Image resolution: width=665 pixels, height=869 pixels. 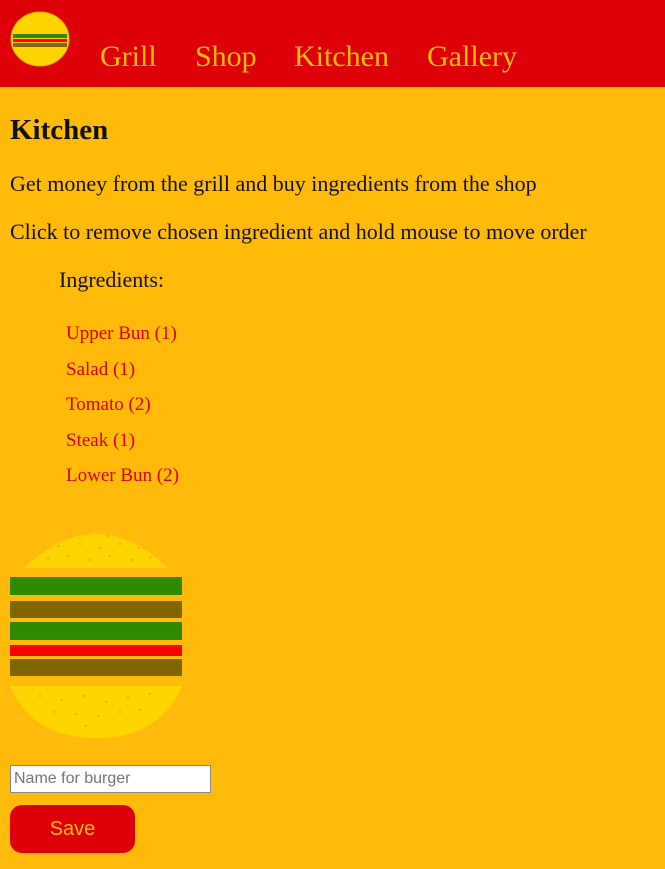 What do you see at coordinates (110, 779) in the screenshot?
I see `burger-name-input` at bounding box center [110, 779].